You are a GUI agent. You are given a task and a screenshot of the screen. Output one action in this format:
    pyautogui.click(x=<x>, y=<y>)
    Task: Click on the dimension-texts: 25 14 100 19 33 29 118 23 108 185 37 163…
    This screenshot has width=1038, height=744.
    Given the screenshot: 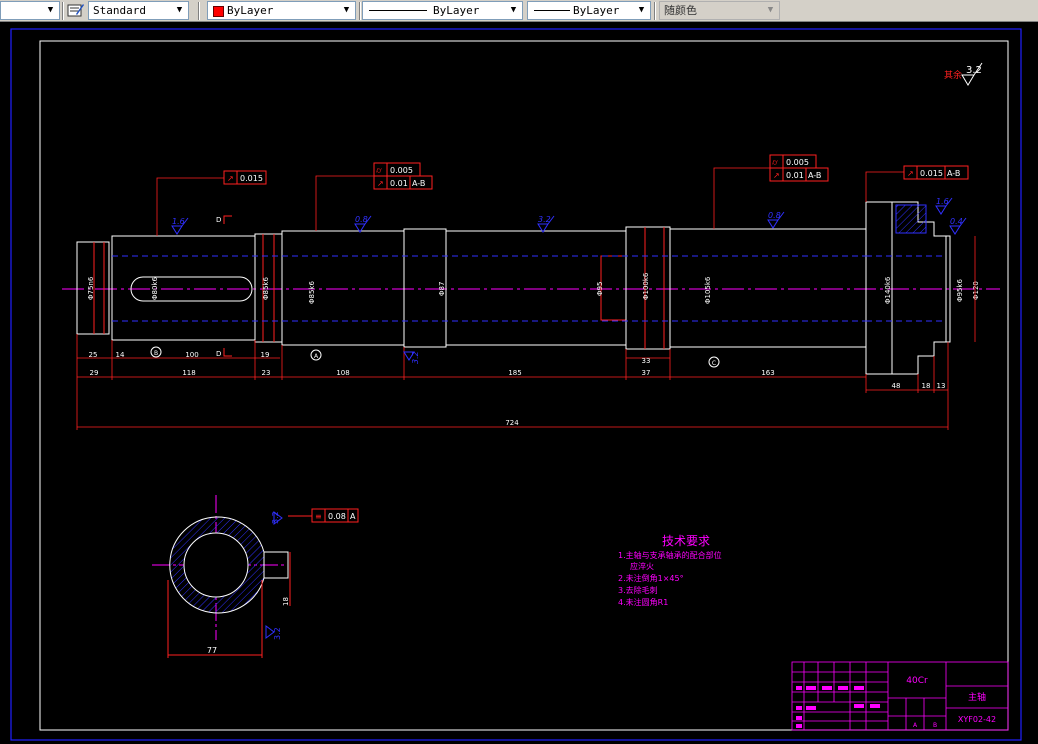 What is the action you would take?
    pyautogui.click(x=517, y=389)
    